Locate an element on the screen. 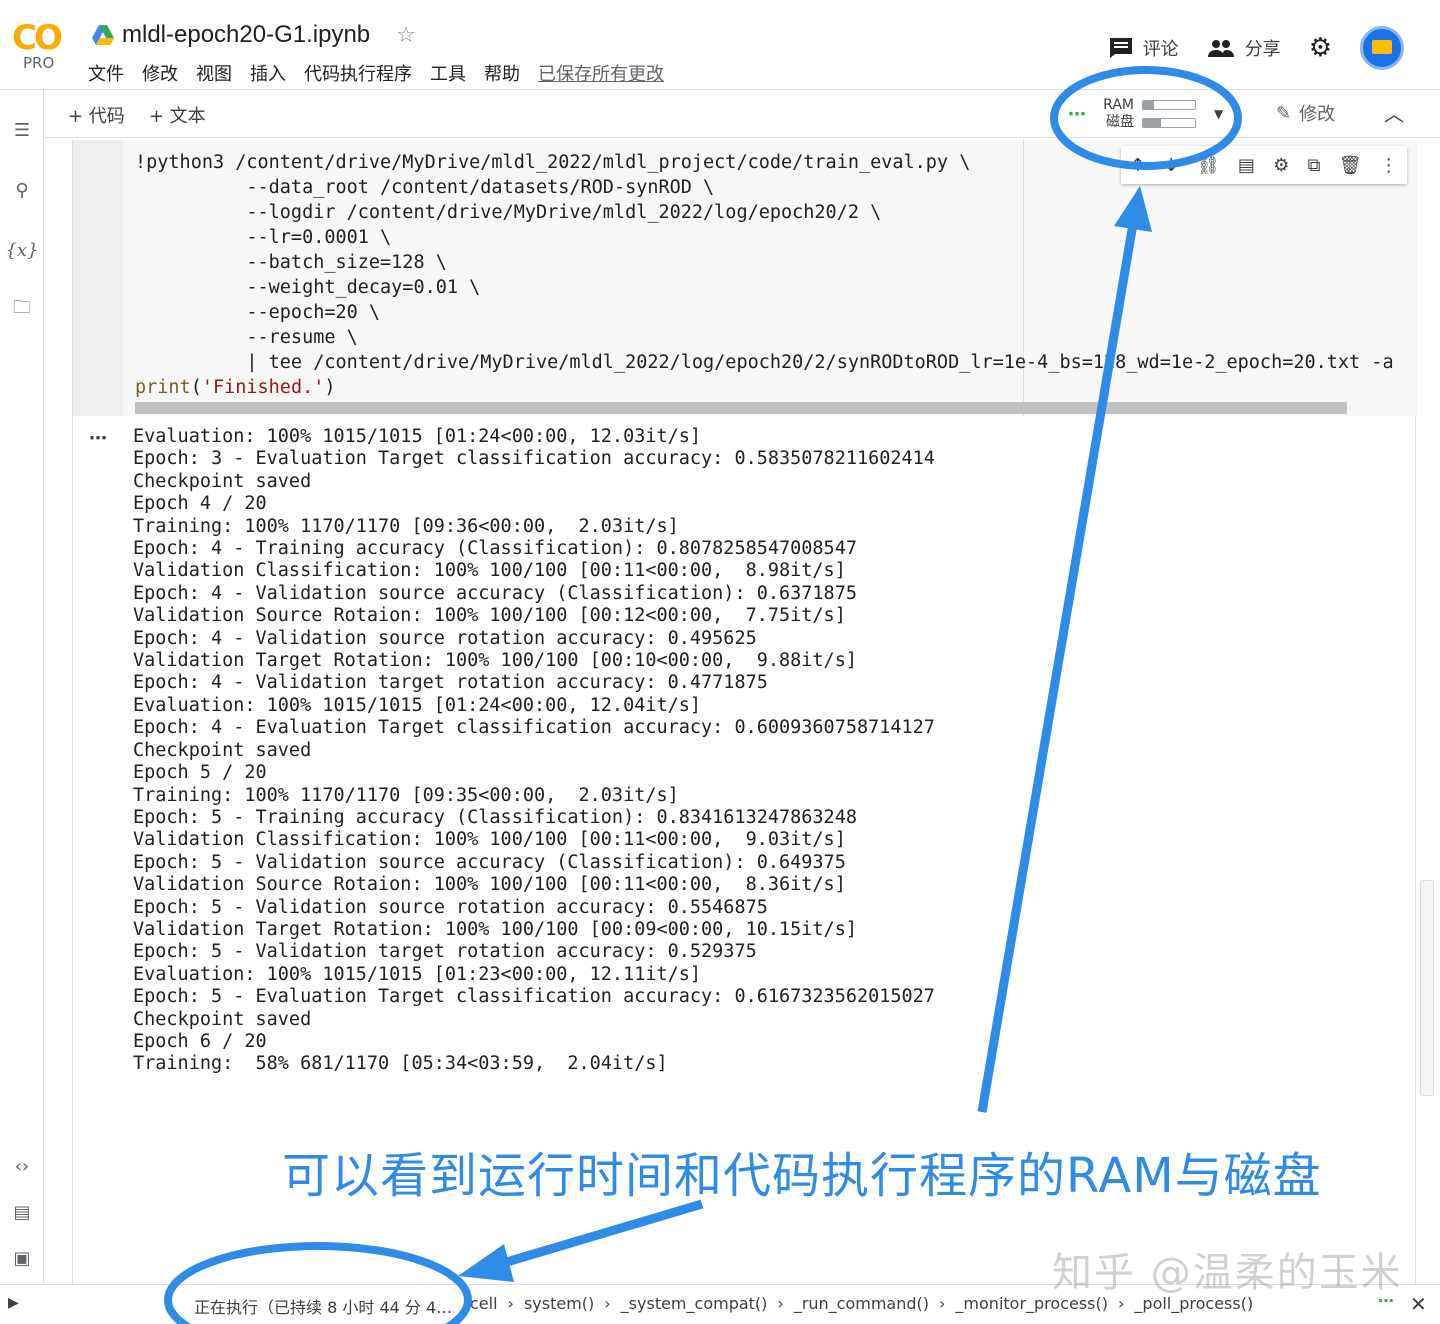 The width and height of the screenshot is (1440, 1324). stack-frame: _system_compat() is located at coordinates (694, 1303).